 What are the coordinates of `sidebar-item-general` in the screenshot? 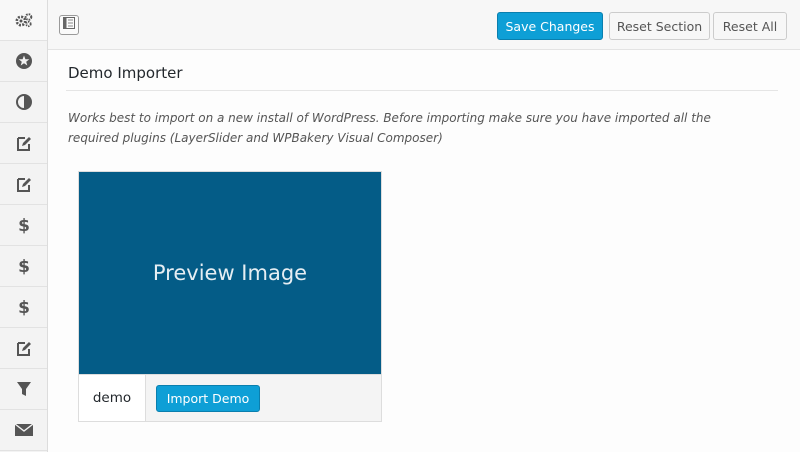 It's located at (23, 20).